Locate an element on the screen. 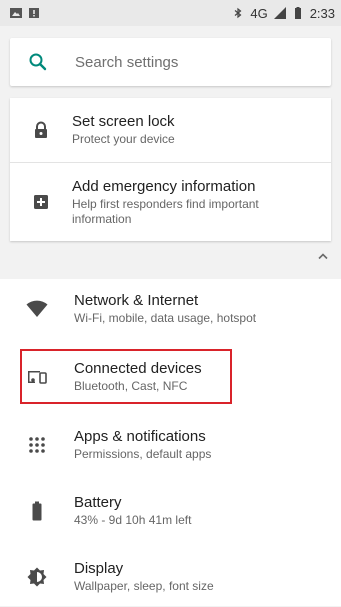  suggestion-set-screen-lock: Set screen lock Protect your device is located at coordinates (170, 130).